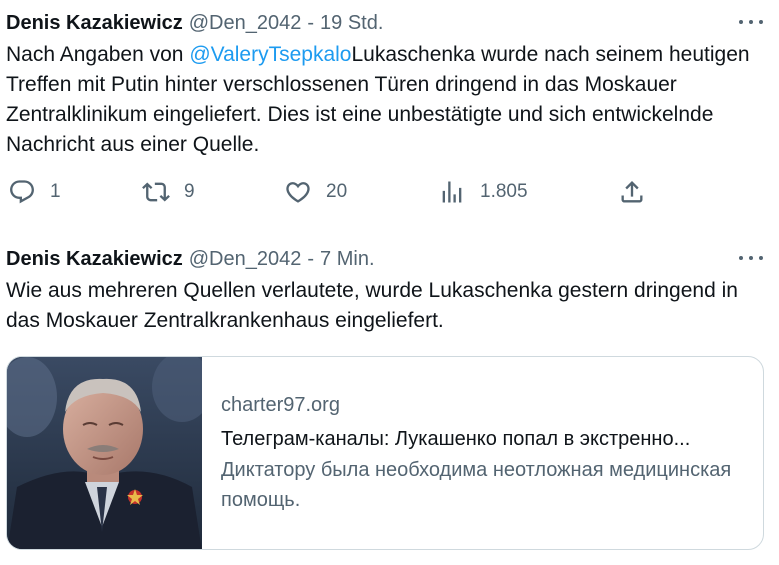 The height and width of the screenshot is (565, 779). I want to click on tweet-header: Denis Kazakiewicz @Den_2042 - 19 Std., so click(387, 23).